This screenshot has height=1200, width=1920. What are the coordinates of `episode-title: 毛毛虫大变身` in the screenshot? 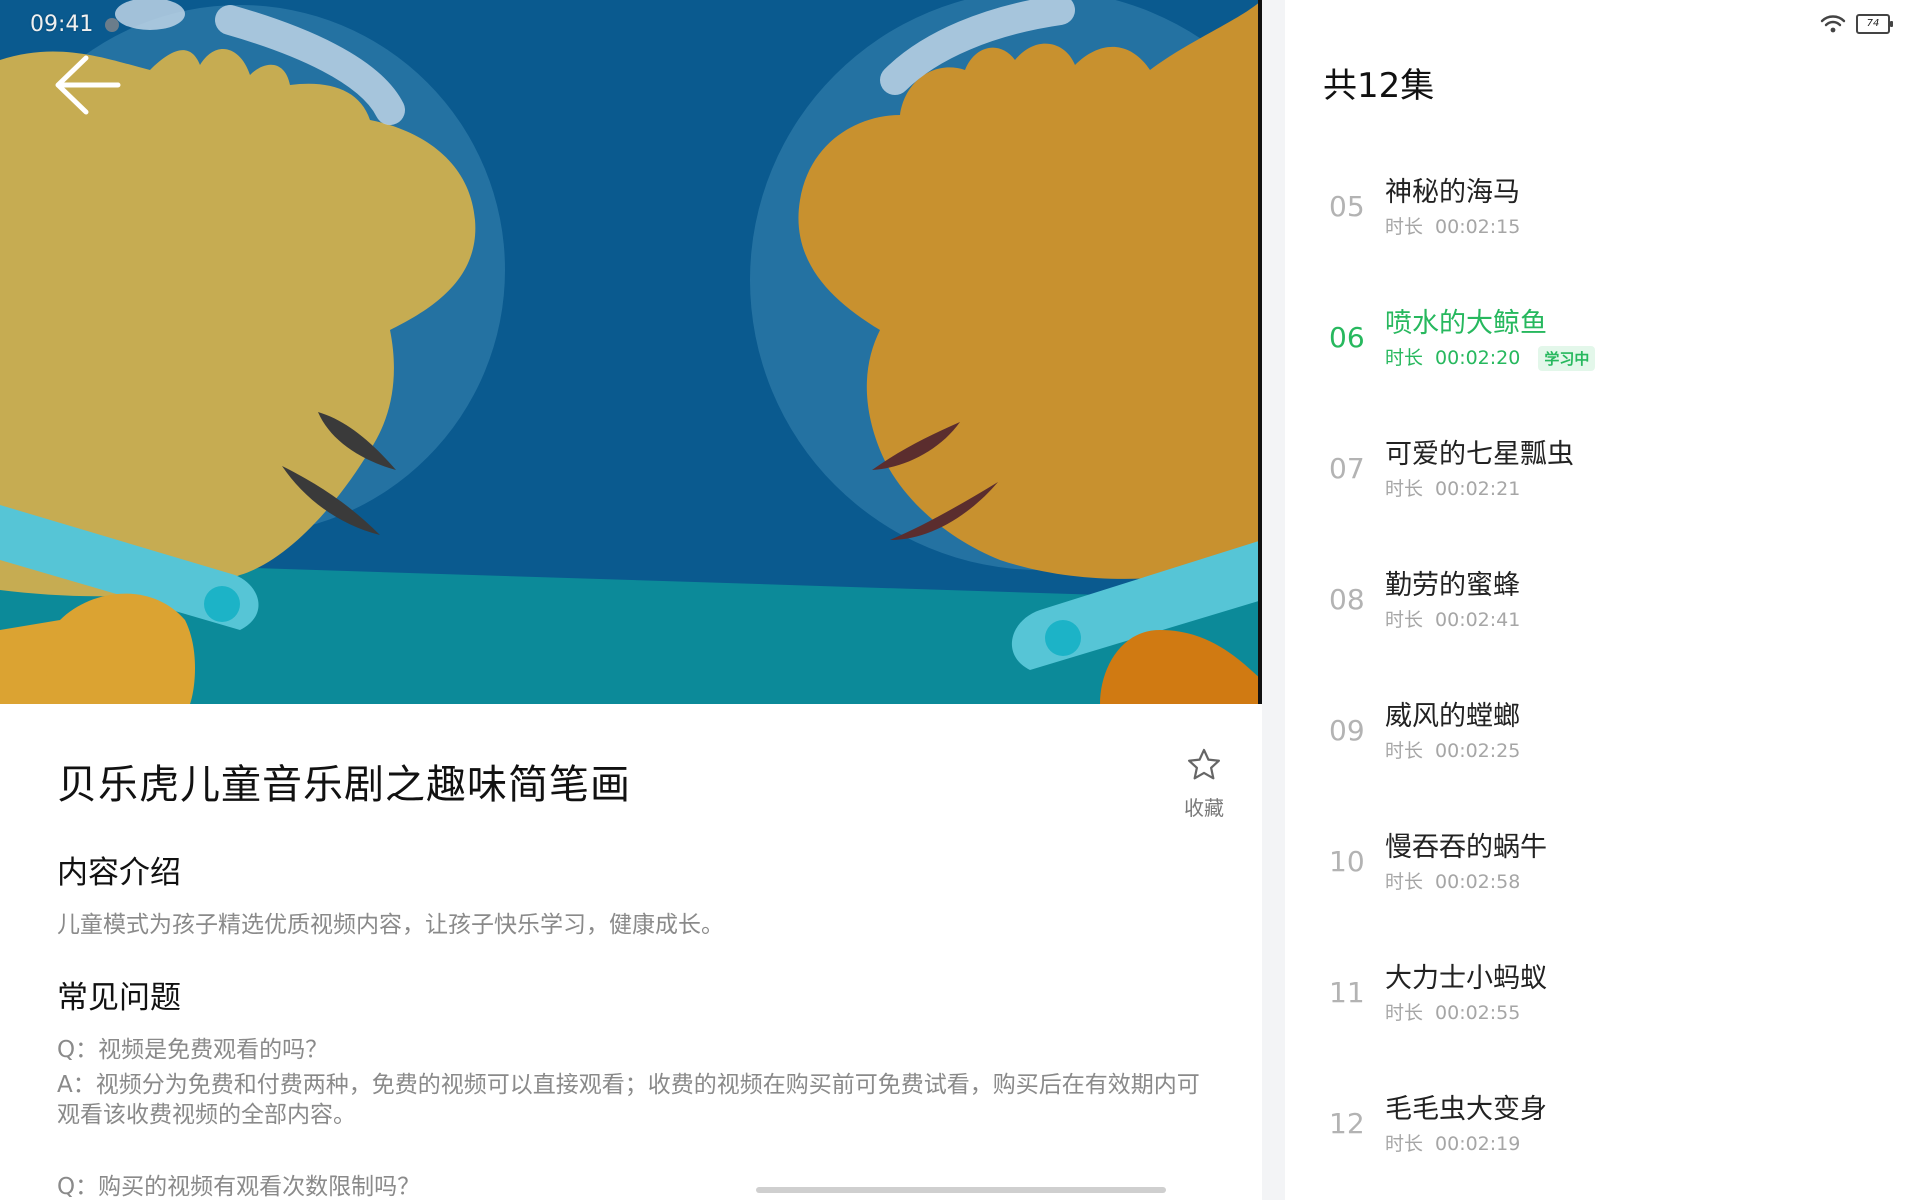 It's located at (1466, 1109).